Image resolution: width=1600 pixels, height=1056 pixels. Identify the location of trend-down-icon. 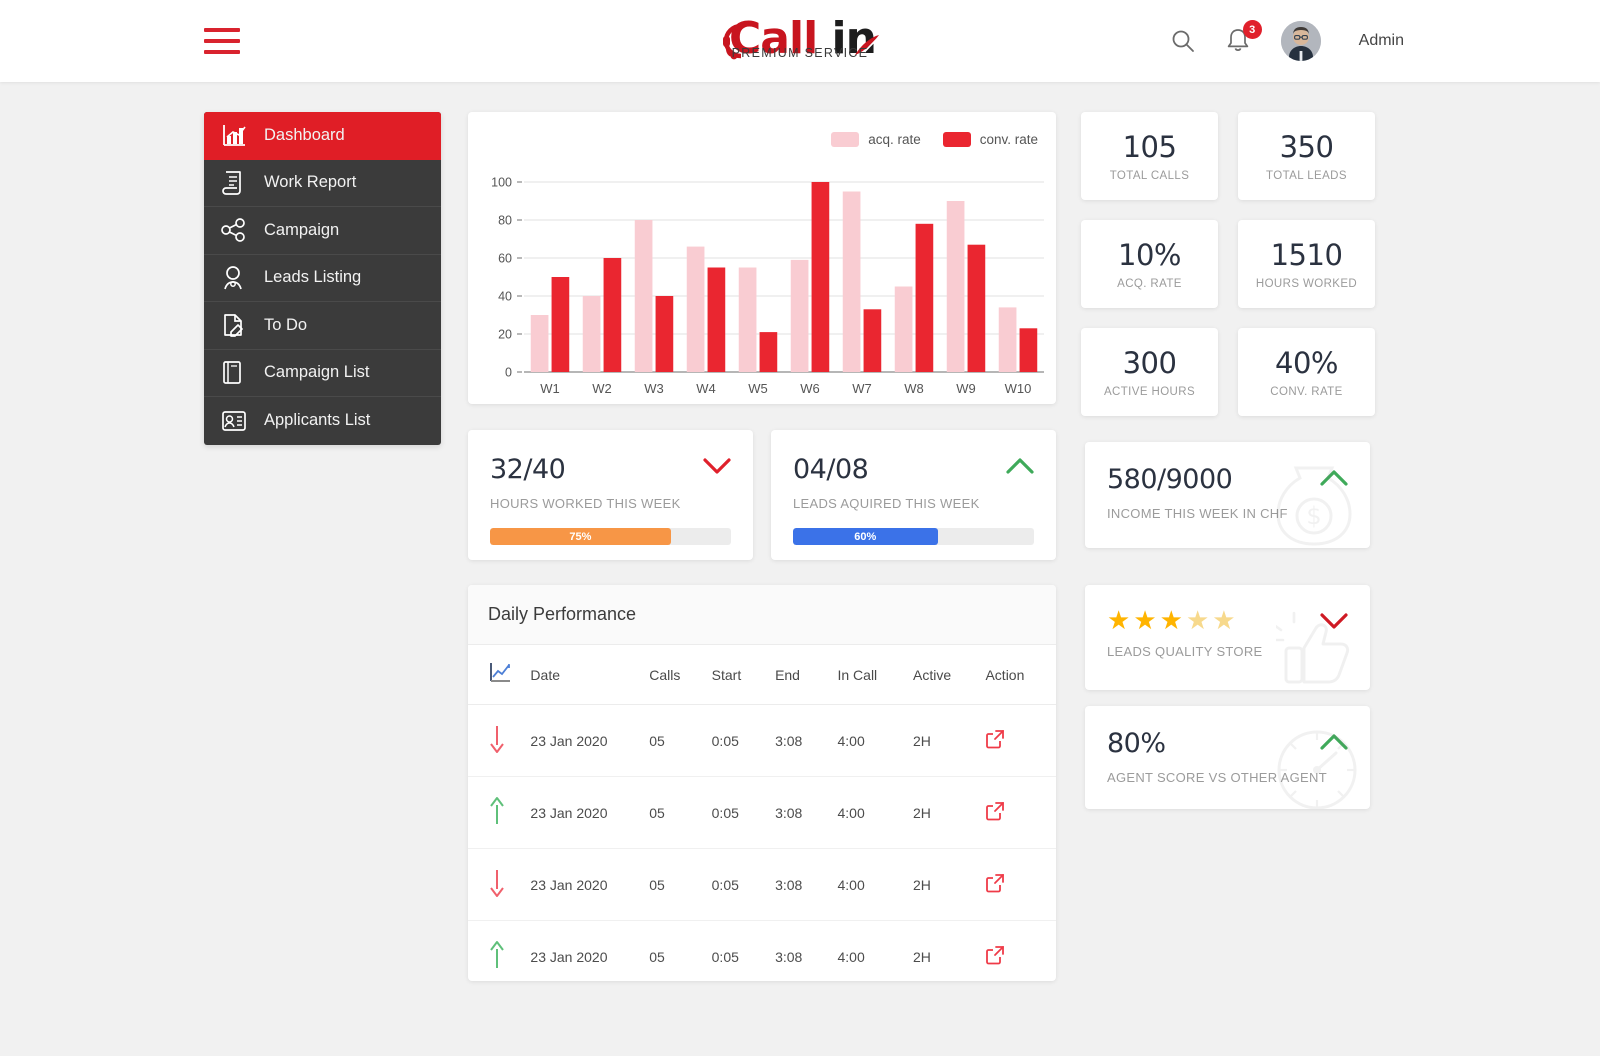
(499, 884).